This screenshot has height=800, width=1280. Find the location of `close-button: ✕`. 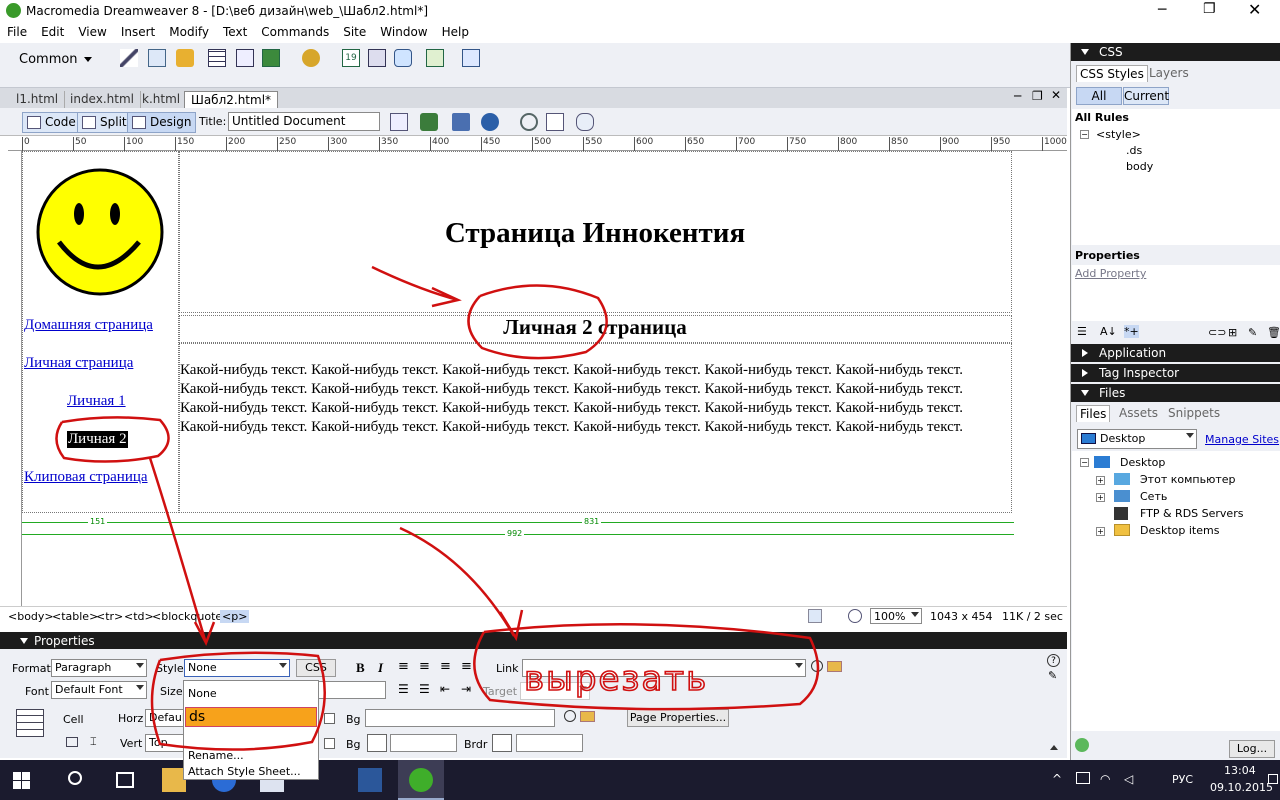

close-button: ✕ is located at coordinates (1254, 9).